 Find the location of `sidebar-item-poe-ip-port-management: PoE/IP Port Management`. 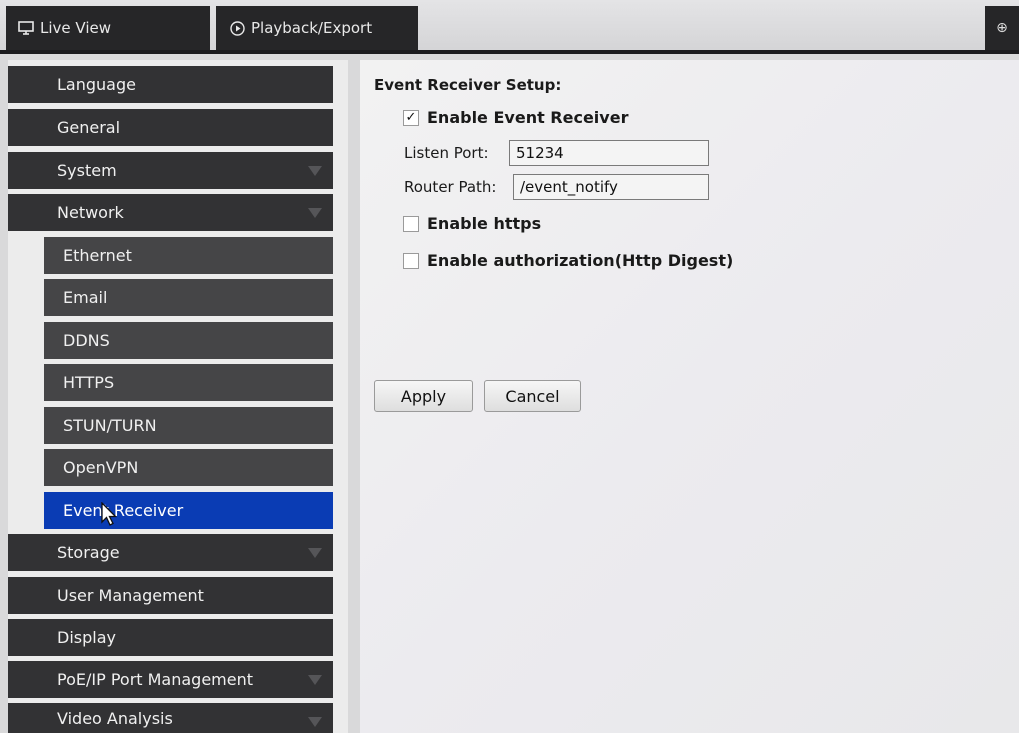

sidebar-item-poe-ip-port-management: PoE/IP Port Management is located at coordinates (170, 679).